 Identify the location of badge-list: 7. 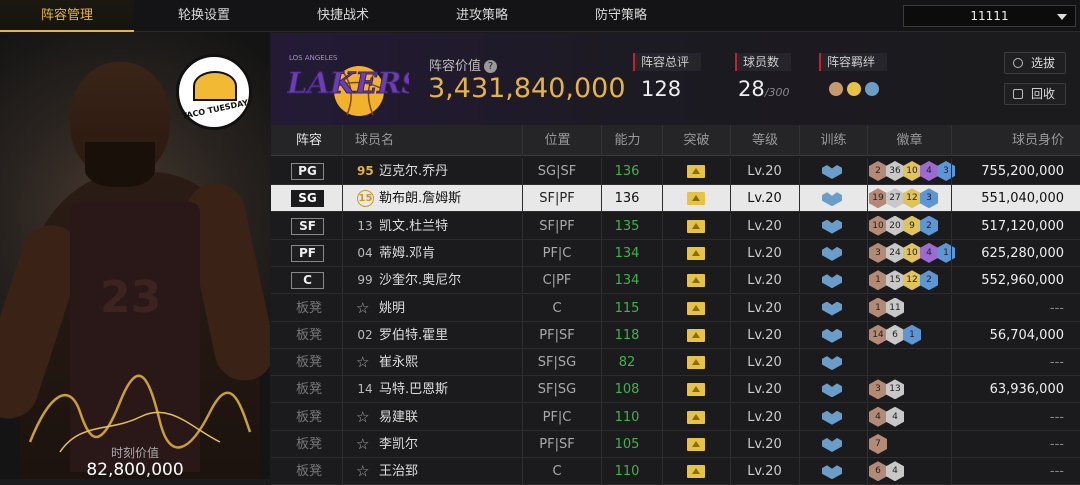
(878, 444).